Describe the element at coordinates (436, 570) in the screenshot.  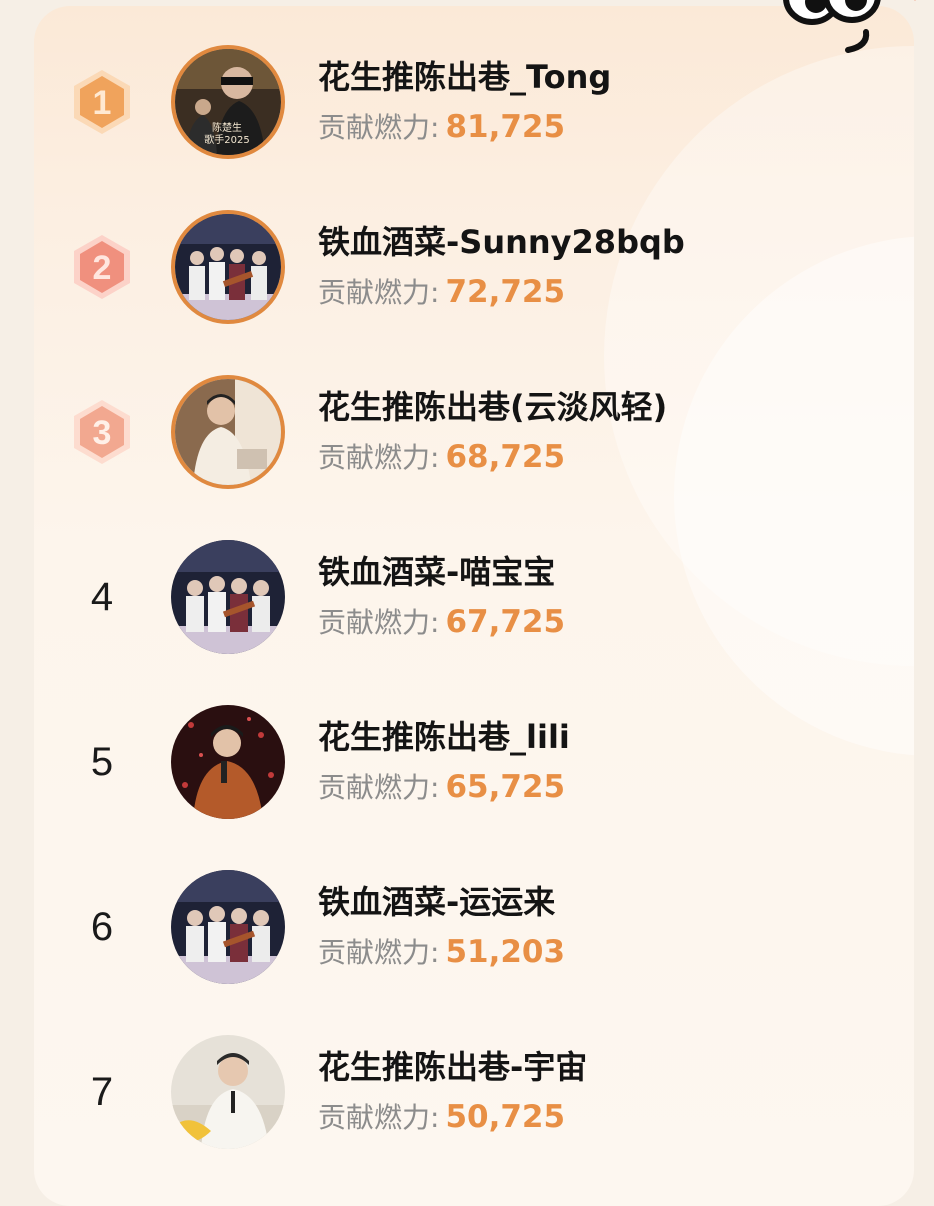
I see `user-name: 铁血酒菜-喵宝宝` at that location.